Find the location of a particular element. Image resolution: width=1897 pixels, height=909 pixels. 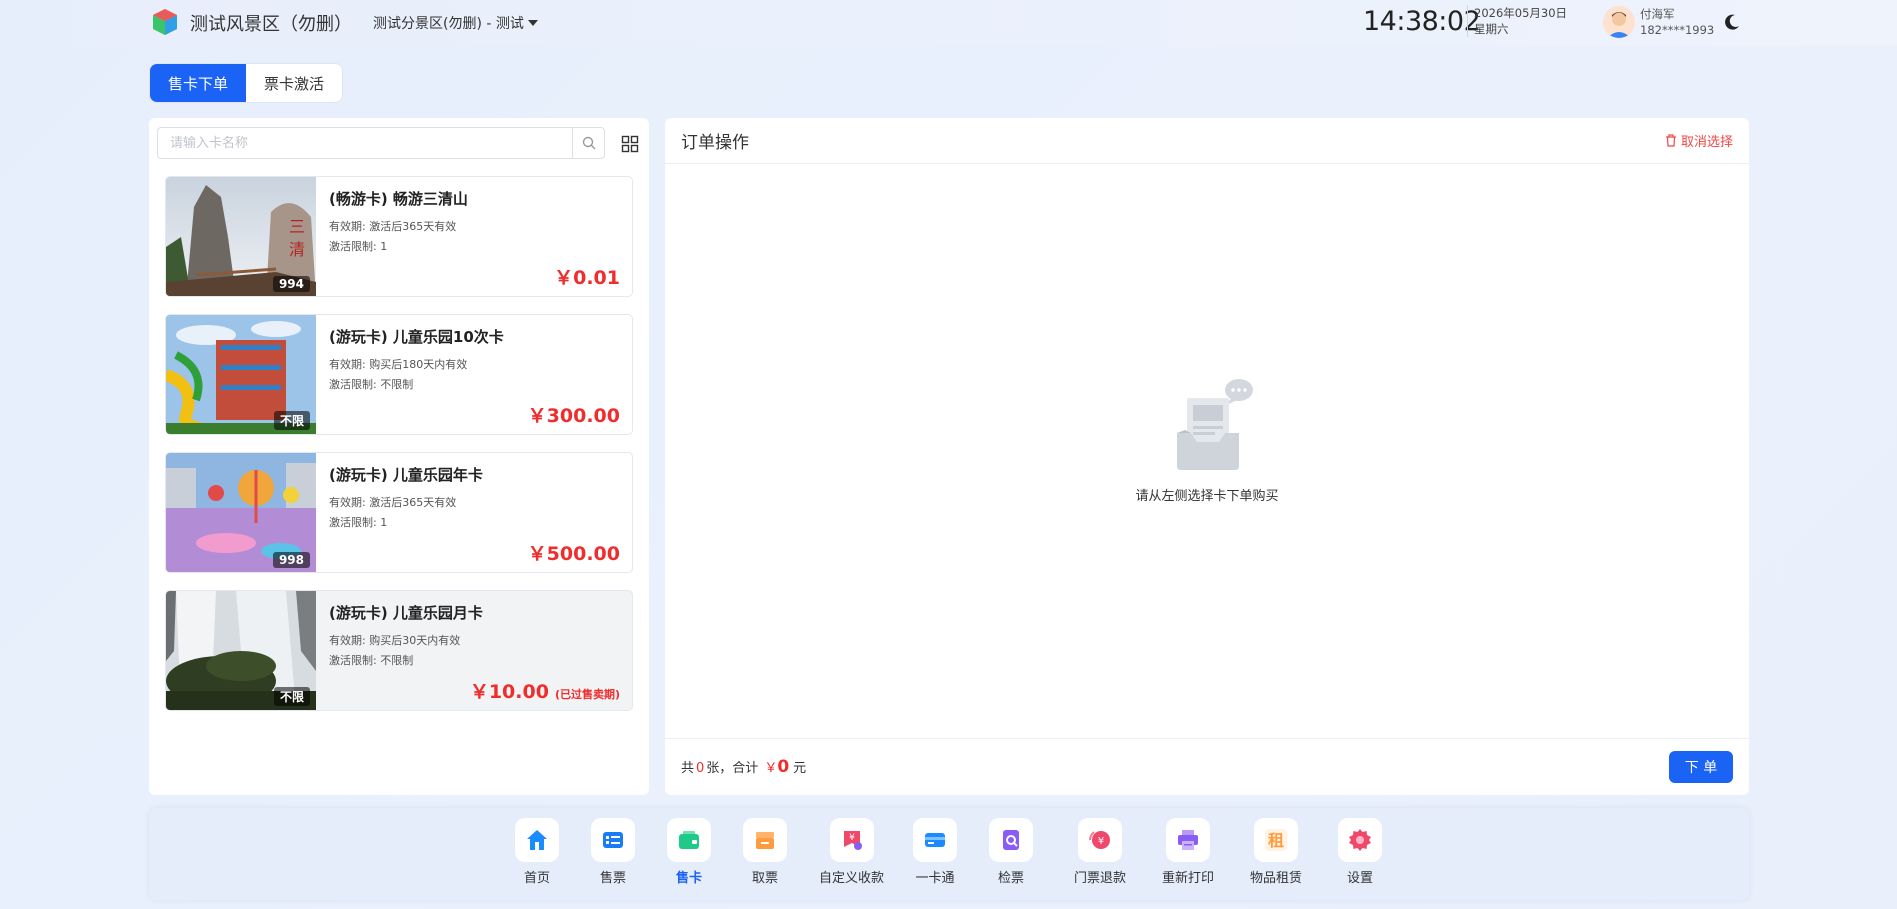

order-panel-header: 订单操作 取消选择 is located at coordinates (1207, 141).